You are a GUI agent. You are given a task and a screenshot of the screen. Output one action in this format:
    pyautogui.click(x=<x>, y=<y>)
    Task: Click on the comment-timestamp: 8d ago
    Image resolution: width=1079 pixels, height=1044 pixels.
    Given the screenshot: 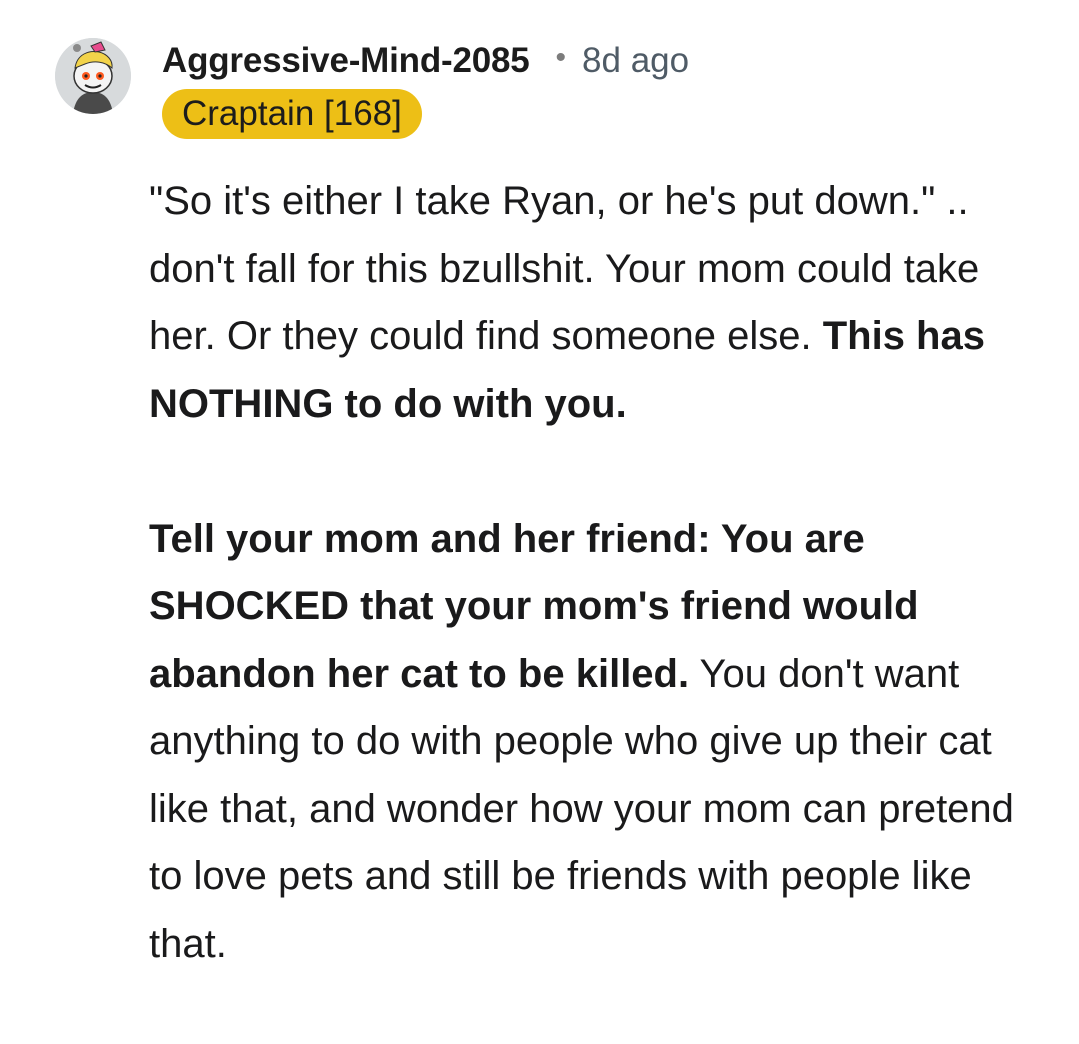 What is the action you would take?
    pyautogui.click(x=636, y=60)
    